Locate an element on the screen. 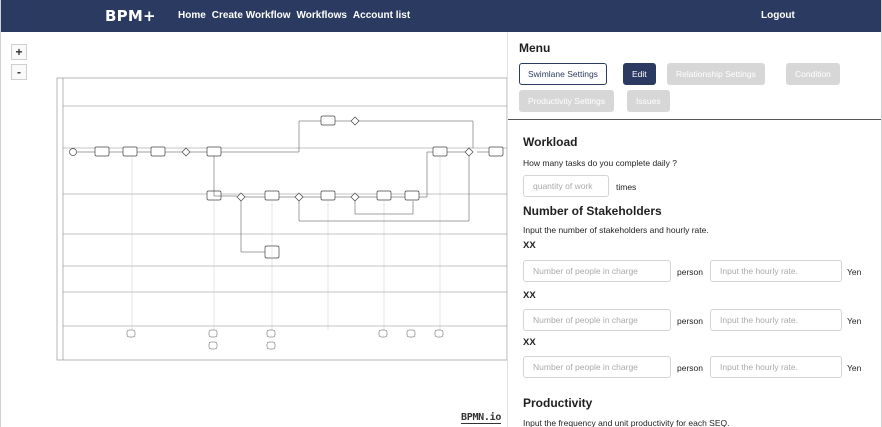 This screenshot has height=427, width=882. nav-create-workflow: Create Workflow is located at coordinates (251, 15).